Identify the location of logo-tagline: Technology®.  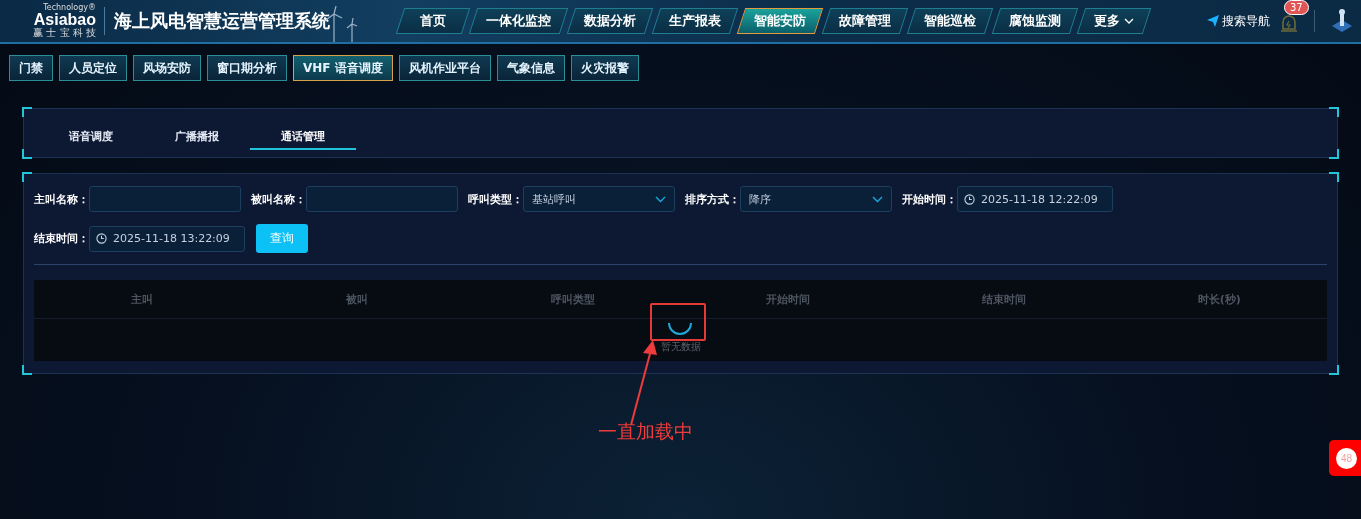
(69, 8).